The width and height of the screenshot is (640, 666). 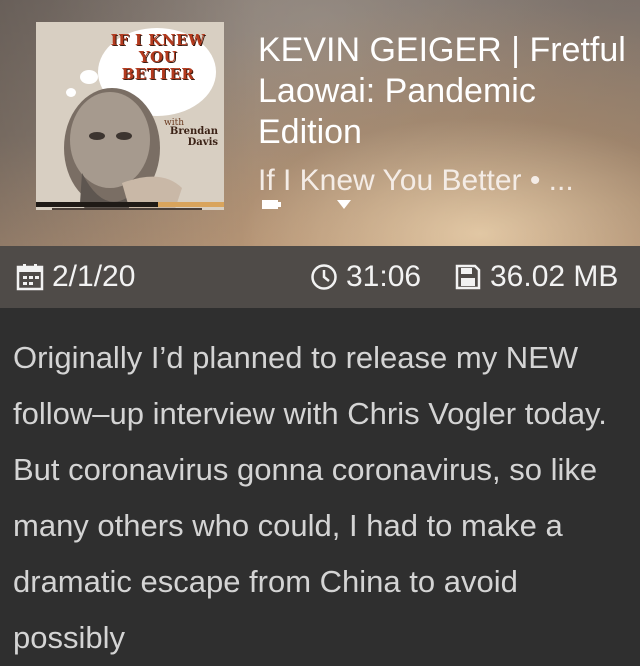 What do you see at coordinates (97, 204) in the screenshot?
I see `playback-progress-fill` at bounding box center [97, 204].